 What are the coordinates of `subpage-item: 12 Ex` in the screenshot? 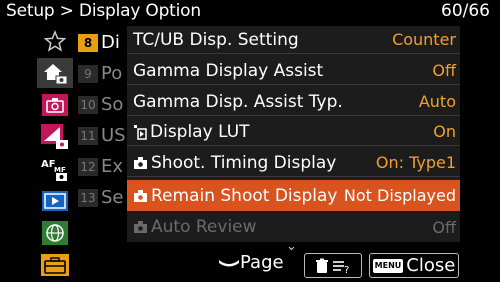 It's located at (103, 166).